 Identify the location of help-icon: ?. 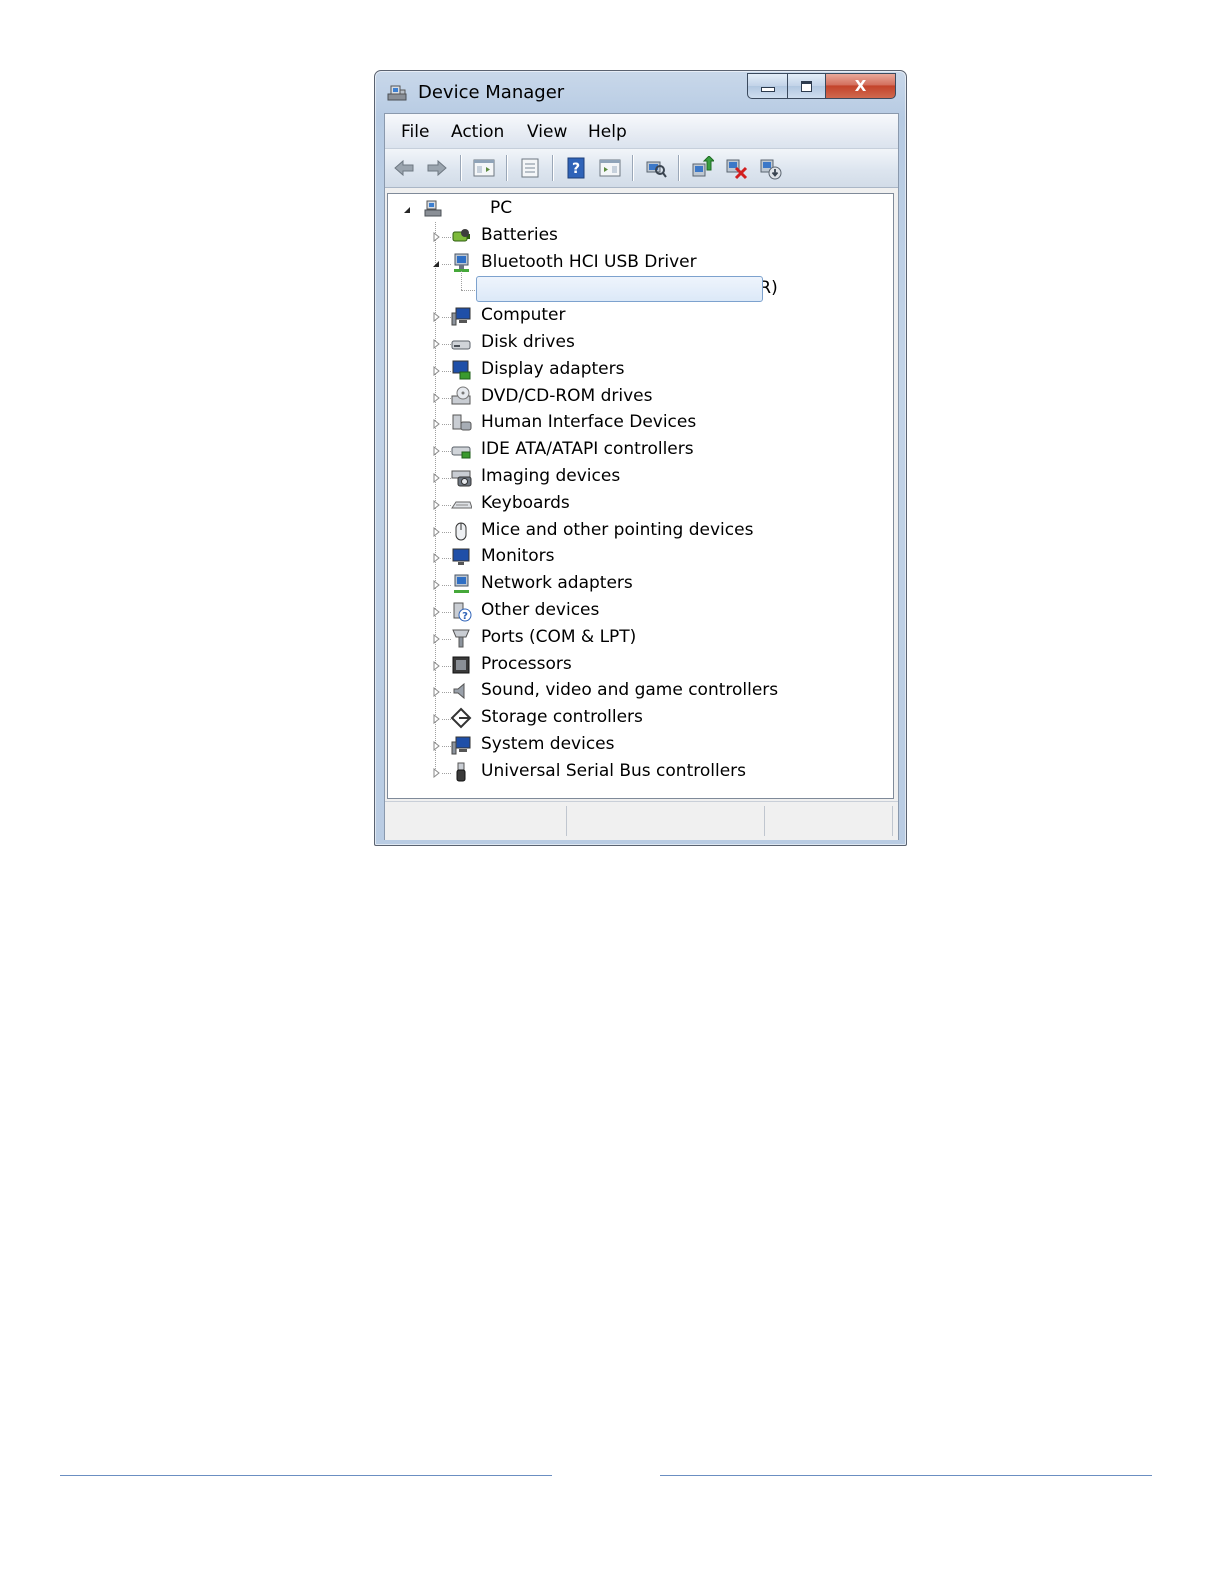
(576, 168).